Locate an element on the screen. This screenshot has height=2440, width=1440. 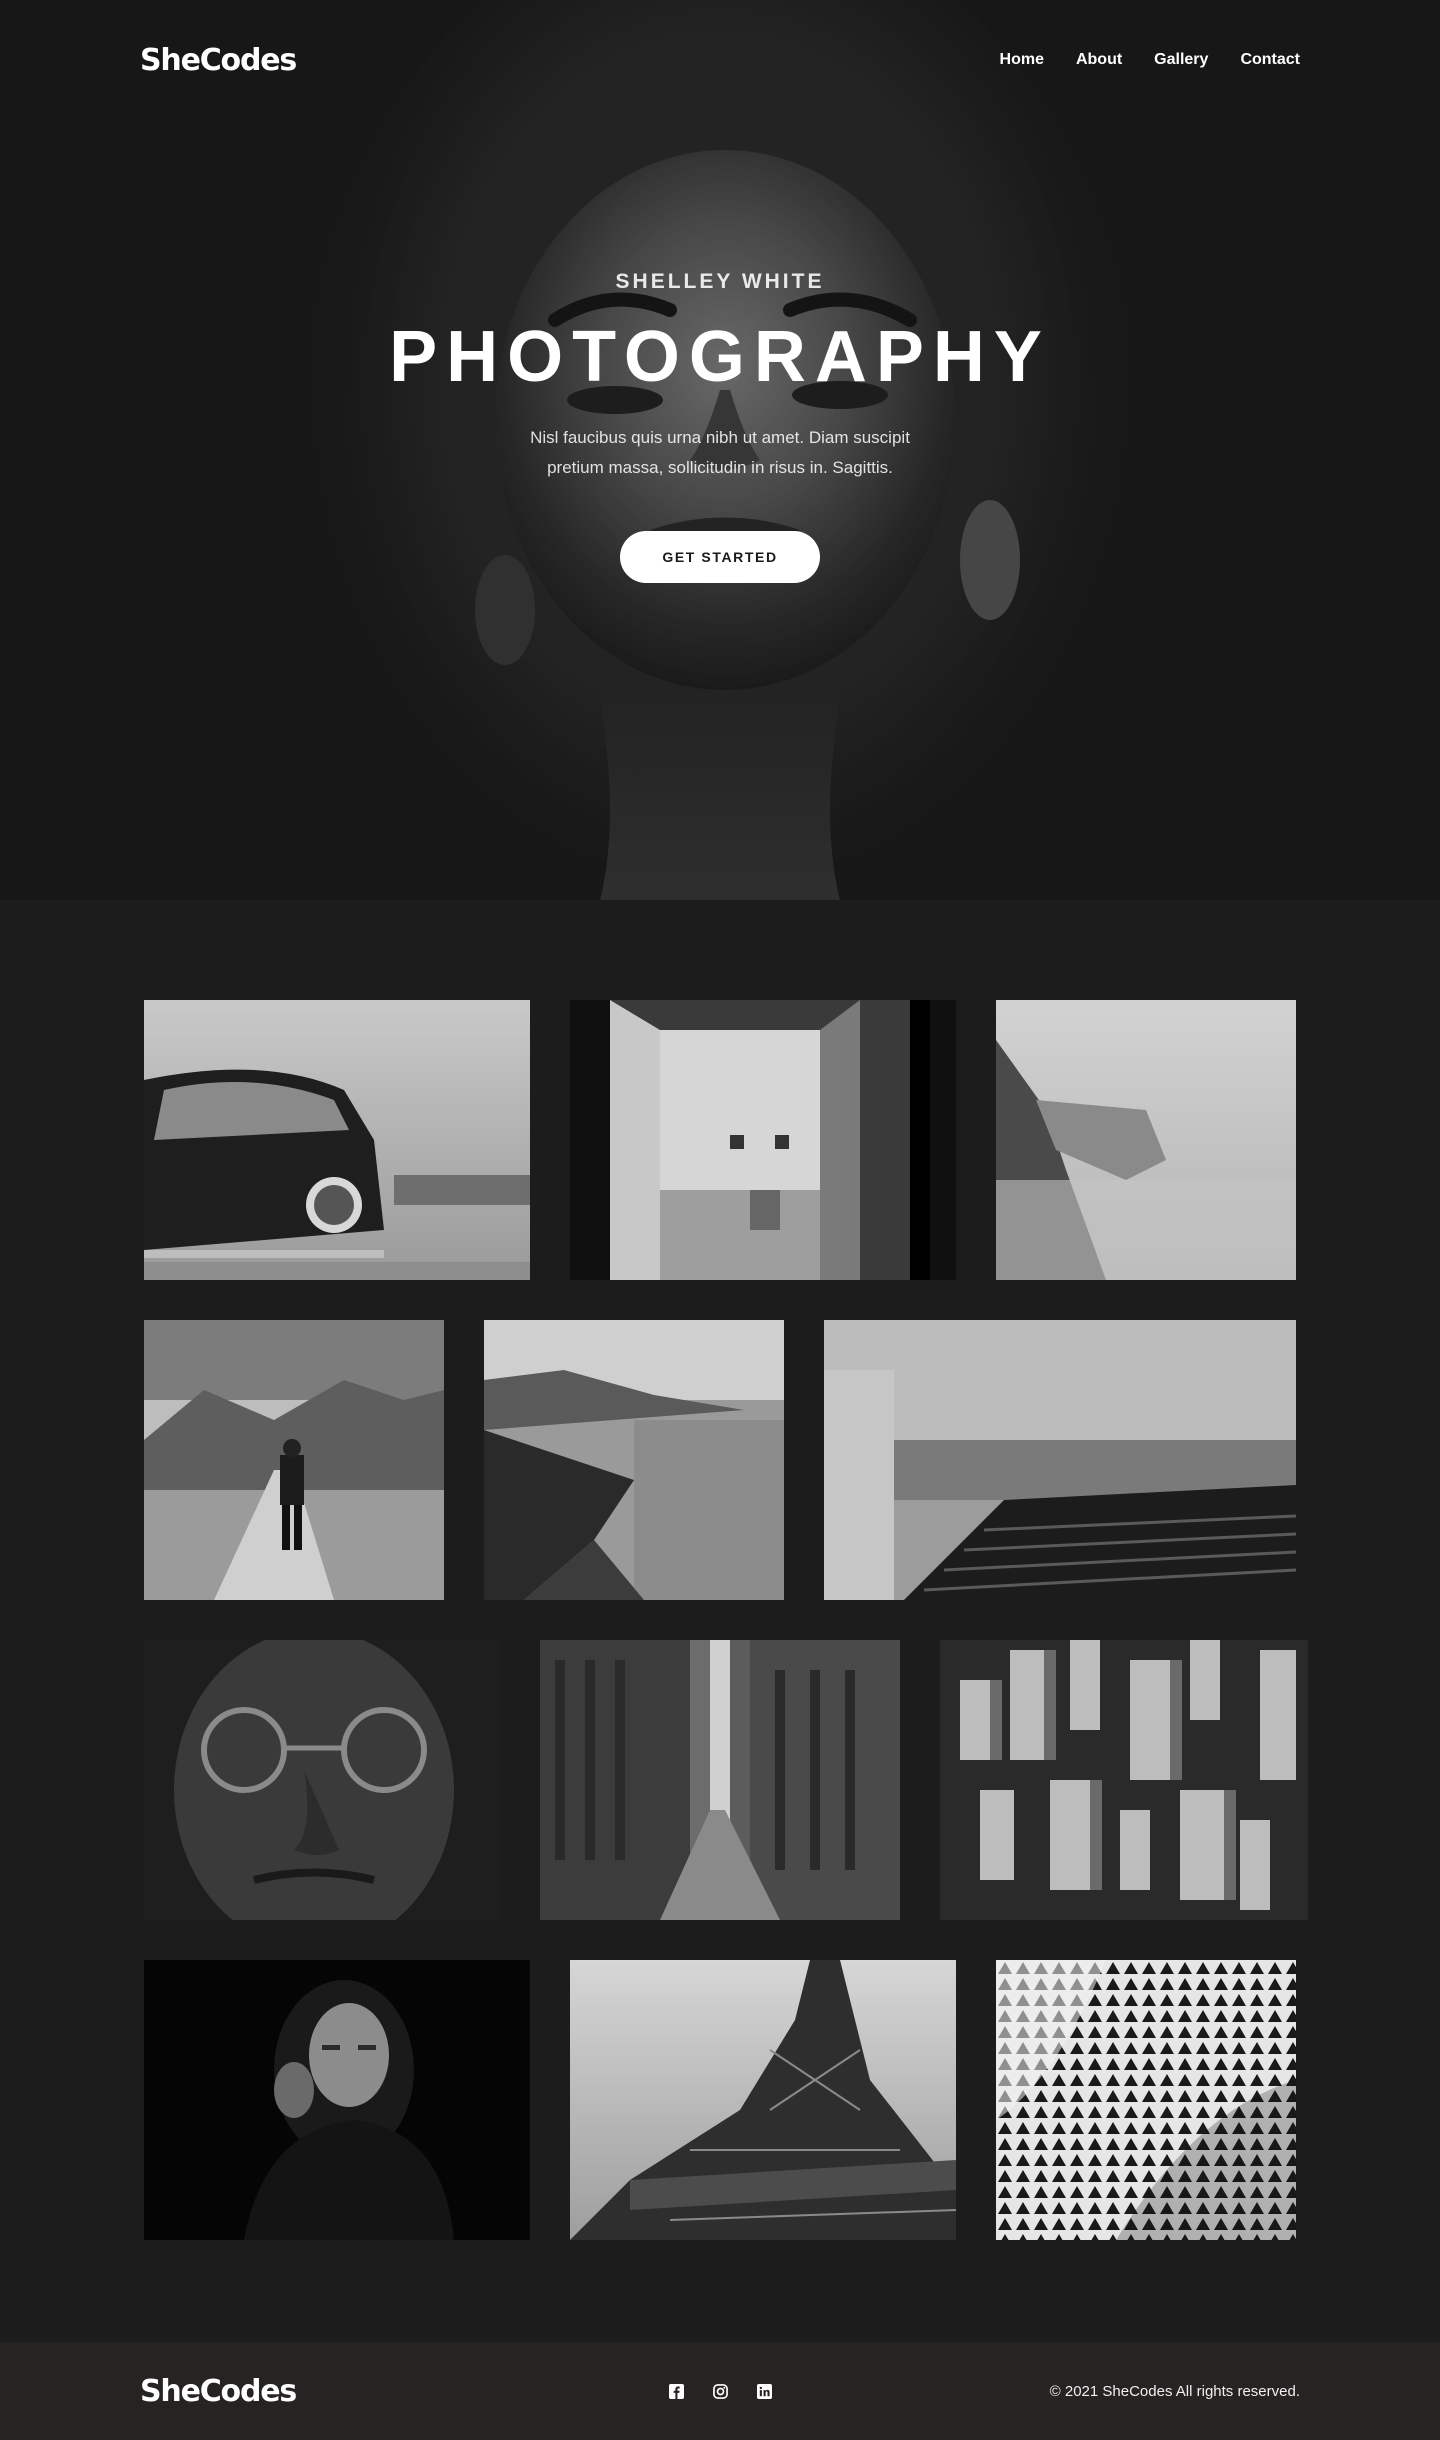
nav-gallery: Gallery is located at coordinates (1181, 60).